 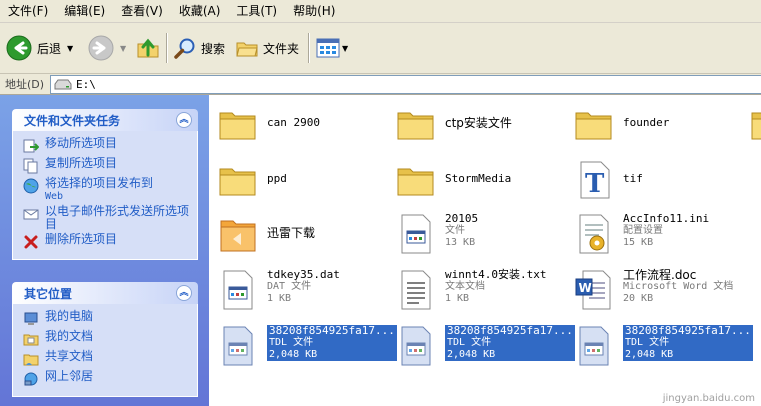 I want to click on file-item-folder: ppd, so click(x=252, y=180).